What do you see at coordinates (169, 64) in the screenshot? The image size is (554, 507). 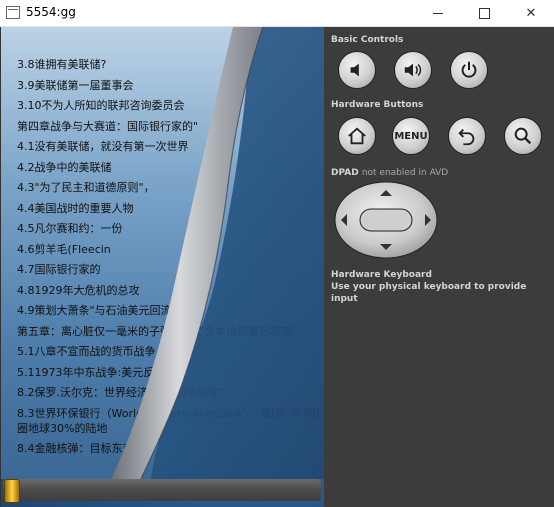 I see `chapter-list-item: 3.8谁拥有美联储?` at bounding box center [169, 64].